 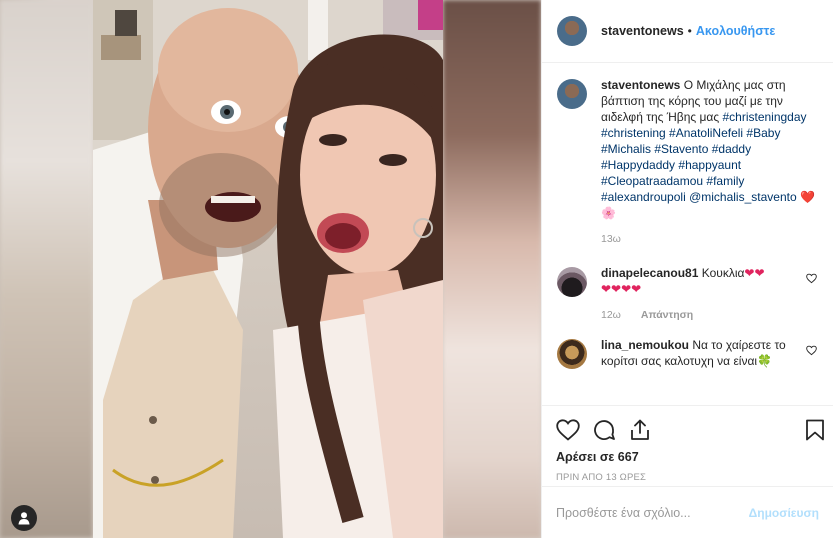 What do you see at coordinates (649, 273) in the screenshot?
I see `comment-username: dinapelecanou81` at bounding box center [649, 273].